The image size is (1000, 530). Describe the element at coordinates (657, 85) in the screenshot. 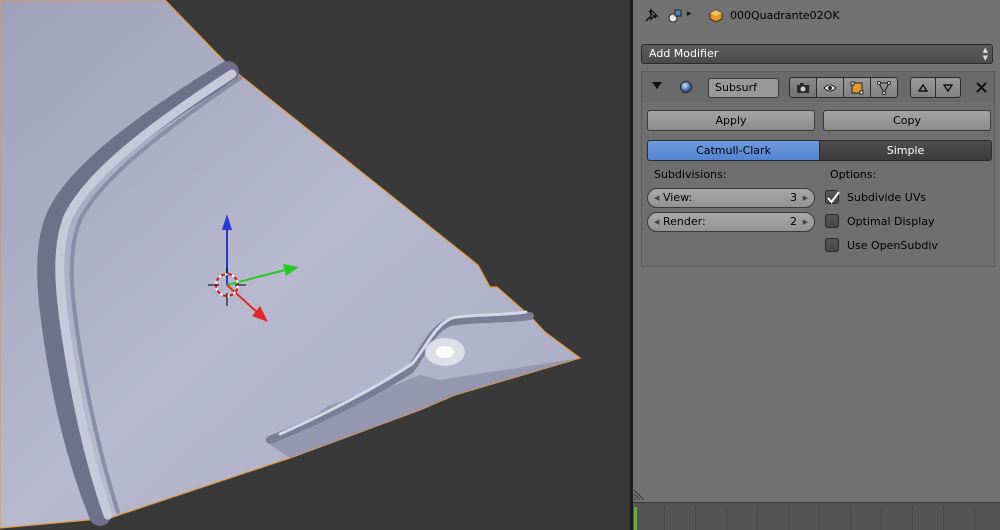

I see `collapse-triangle-icon` at that location.